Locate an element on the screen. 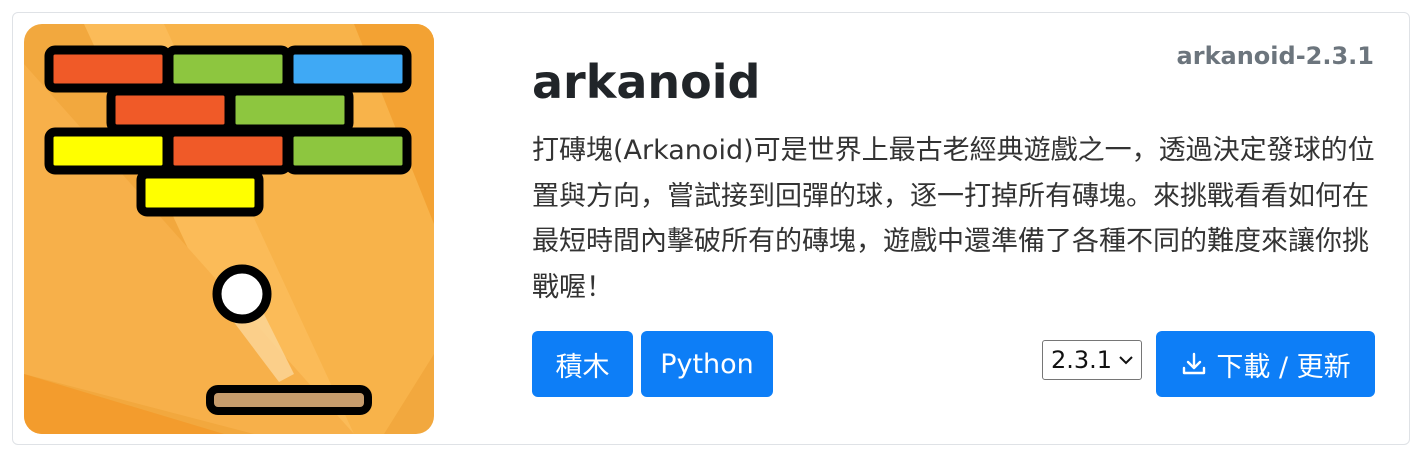 The image size is (1424, 460). version-select: 2.3.1 is located at coordinates (1092, 360).